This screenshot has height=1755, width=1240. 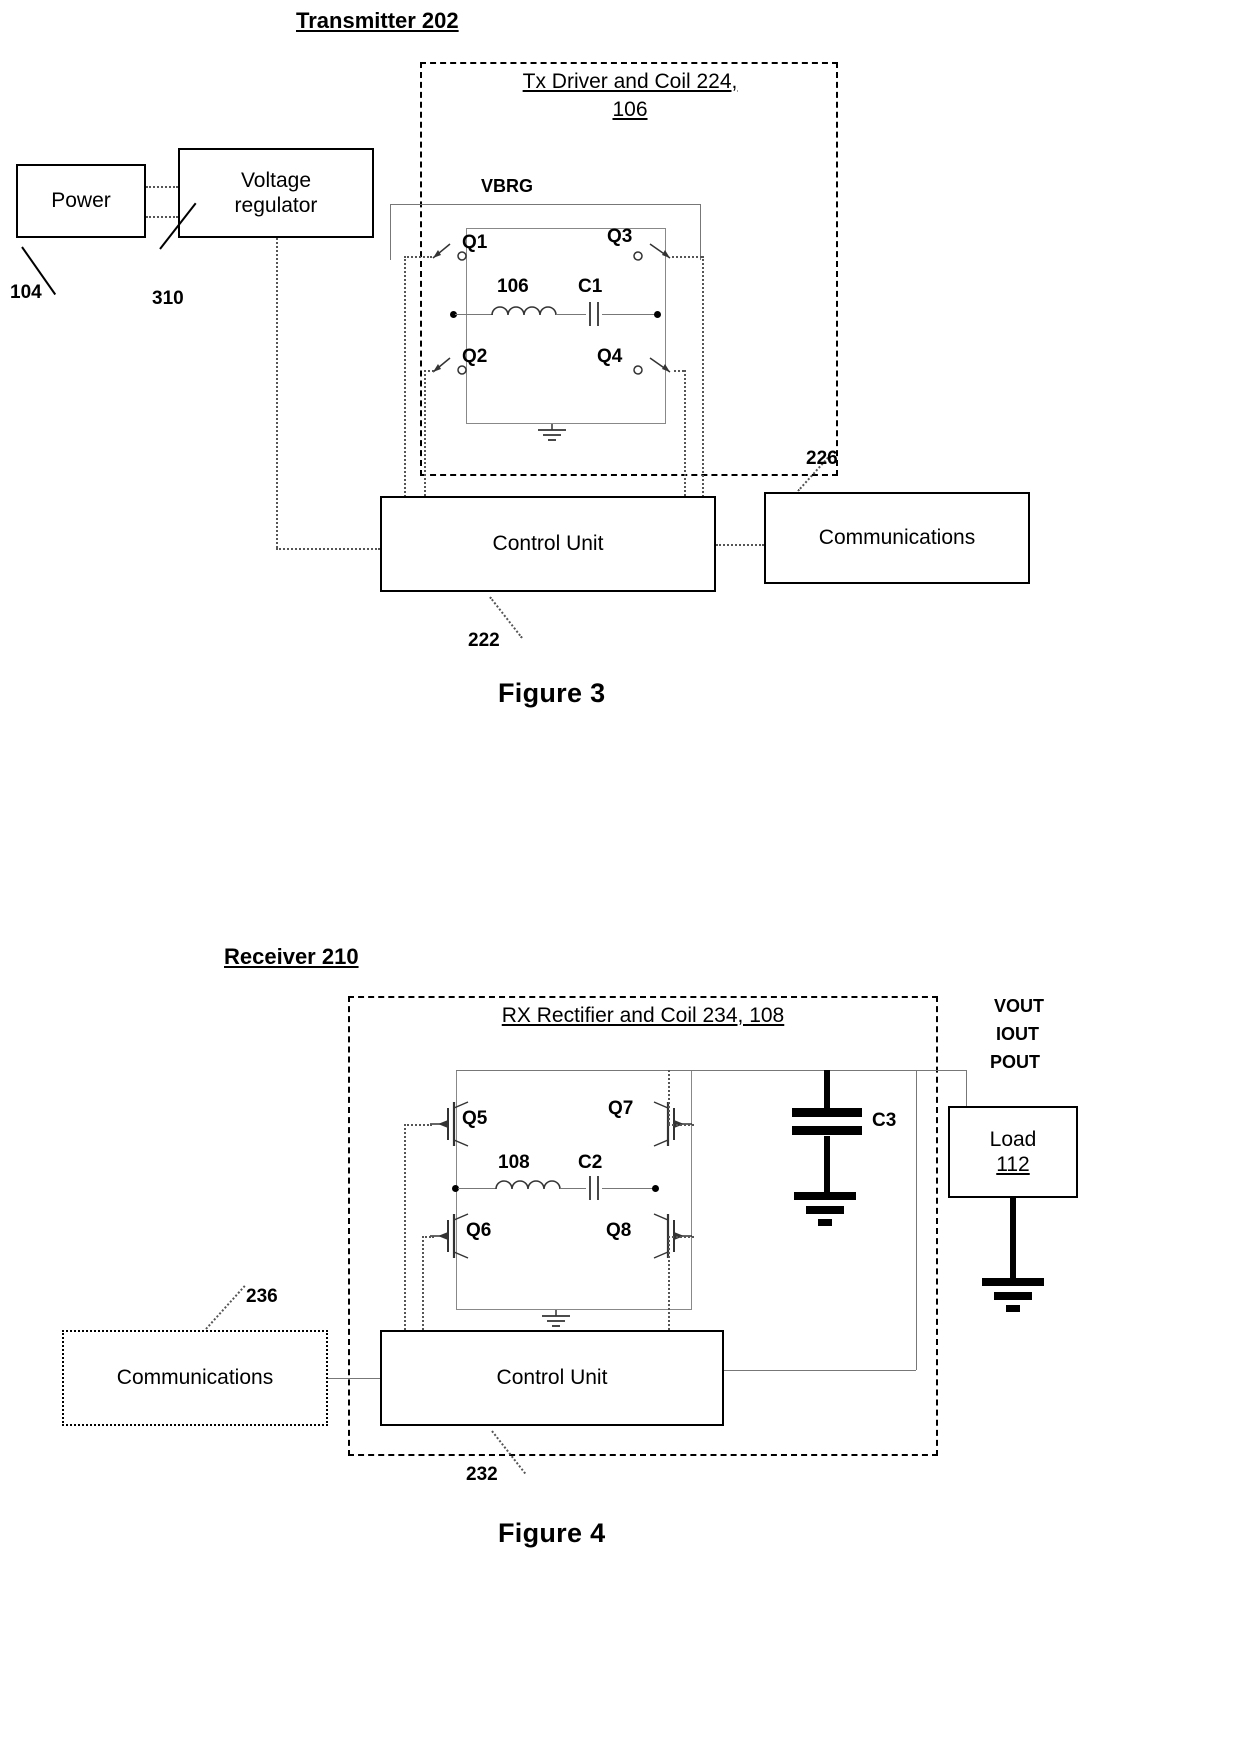 I want to click on power-ref-number: 104, so click(x=26, y=292).